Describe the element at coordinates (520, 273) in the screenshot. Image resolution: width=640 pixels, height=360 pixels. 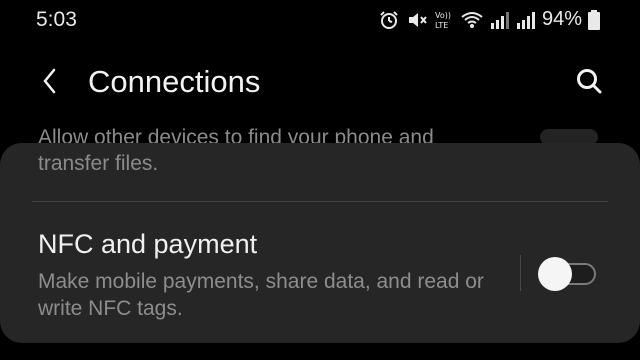
I see `toggle-separator` at that location.